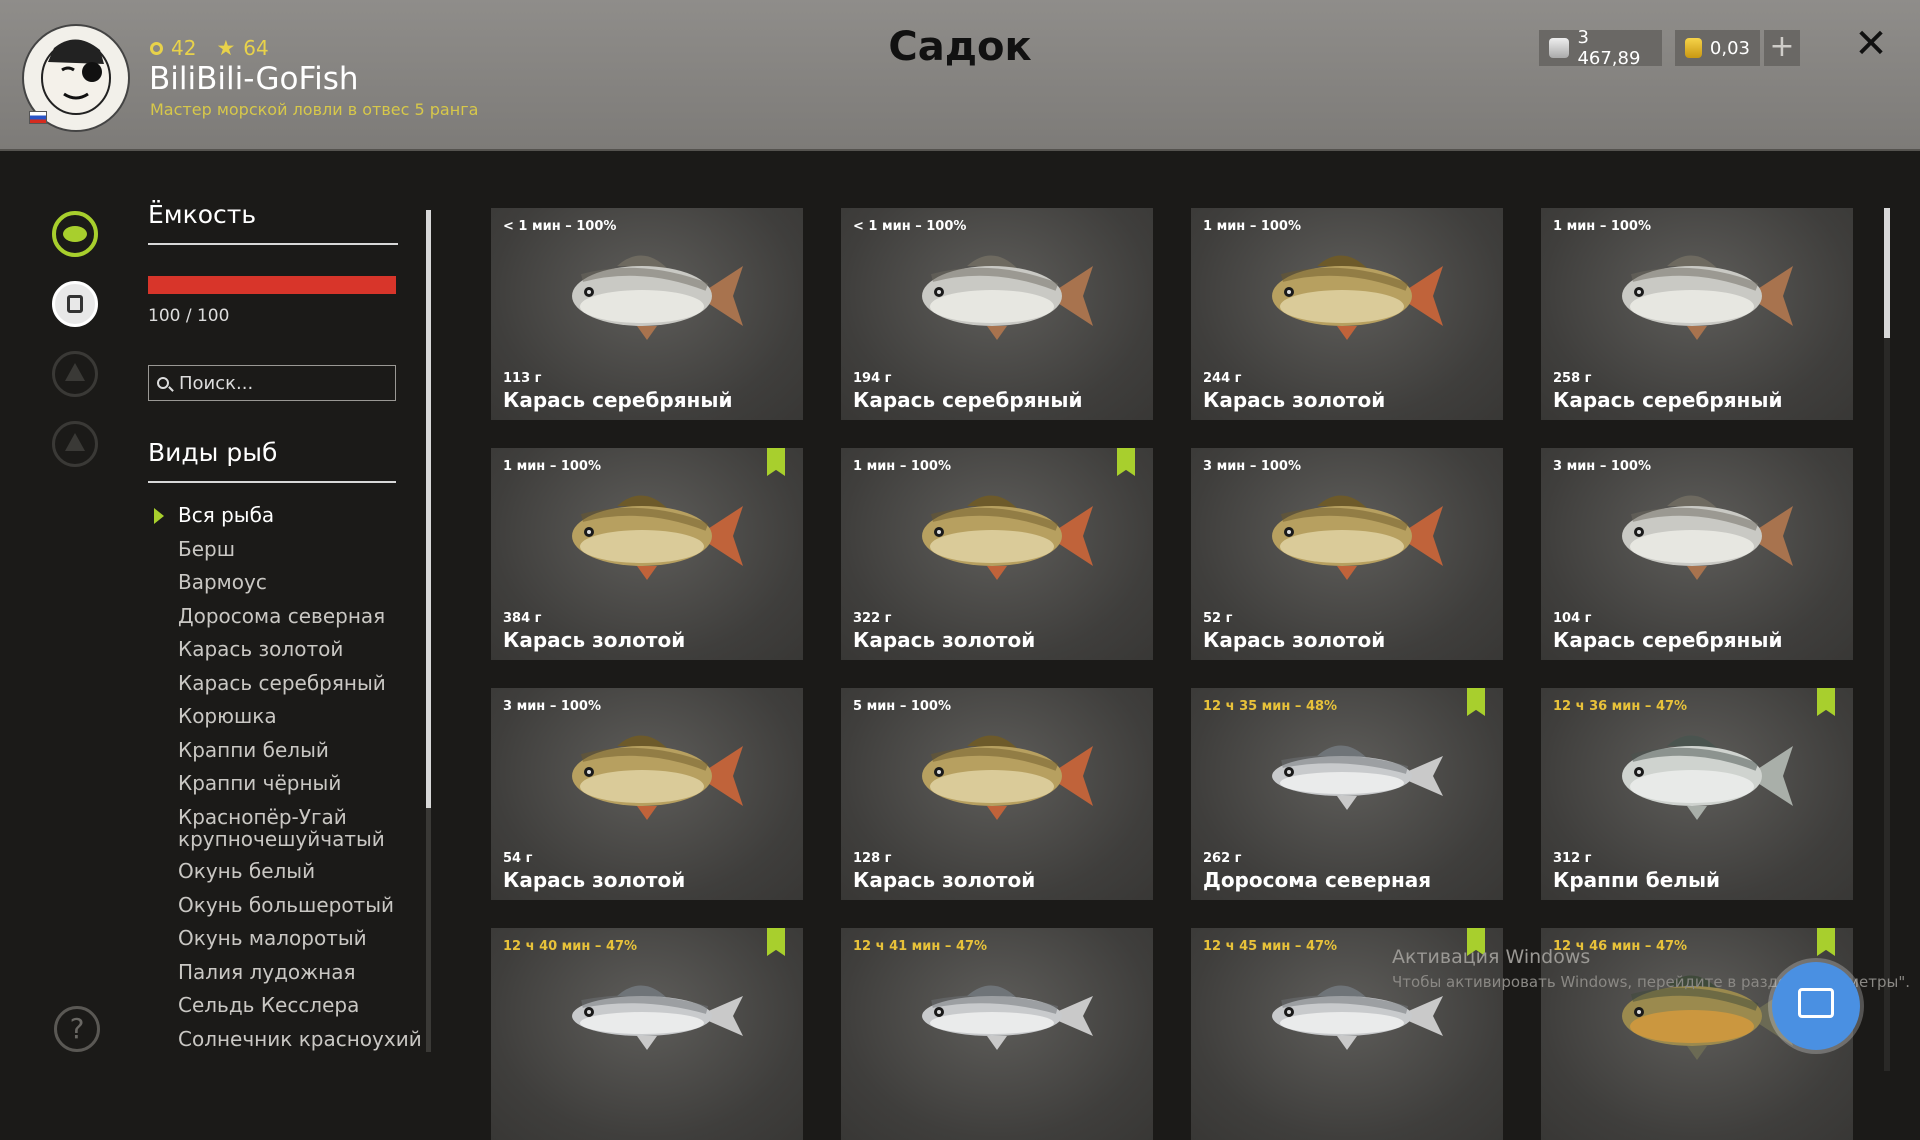 Image resolution: width=1920 pixels, height=1140 pixels. Describe the element at coordinates (268, 1005) in the screenshot. I see `species-item: Сельдь Кесслера` at that location.